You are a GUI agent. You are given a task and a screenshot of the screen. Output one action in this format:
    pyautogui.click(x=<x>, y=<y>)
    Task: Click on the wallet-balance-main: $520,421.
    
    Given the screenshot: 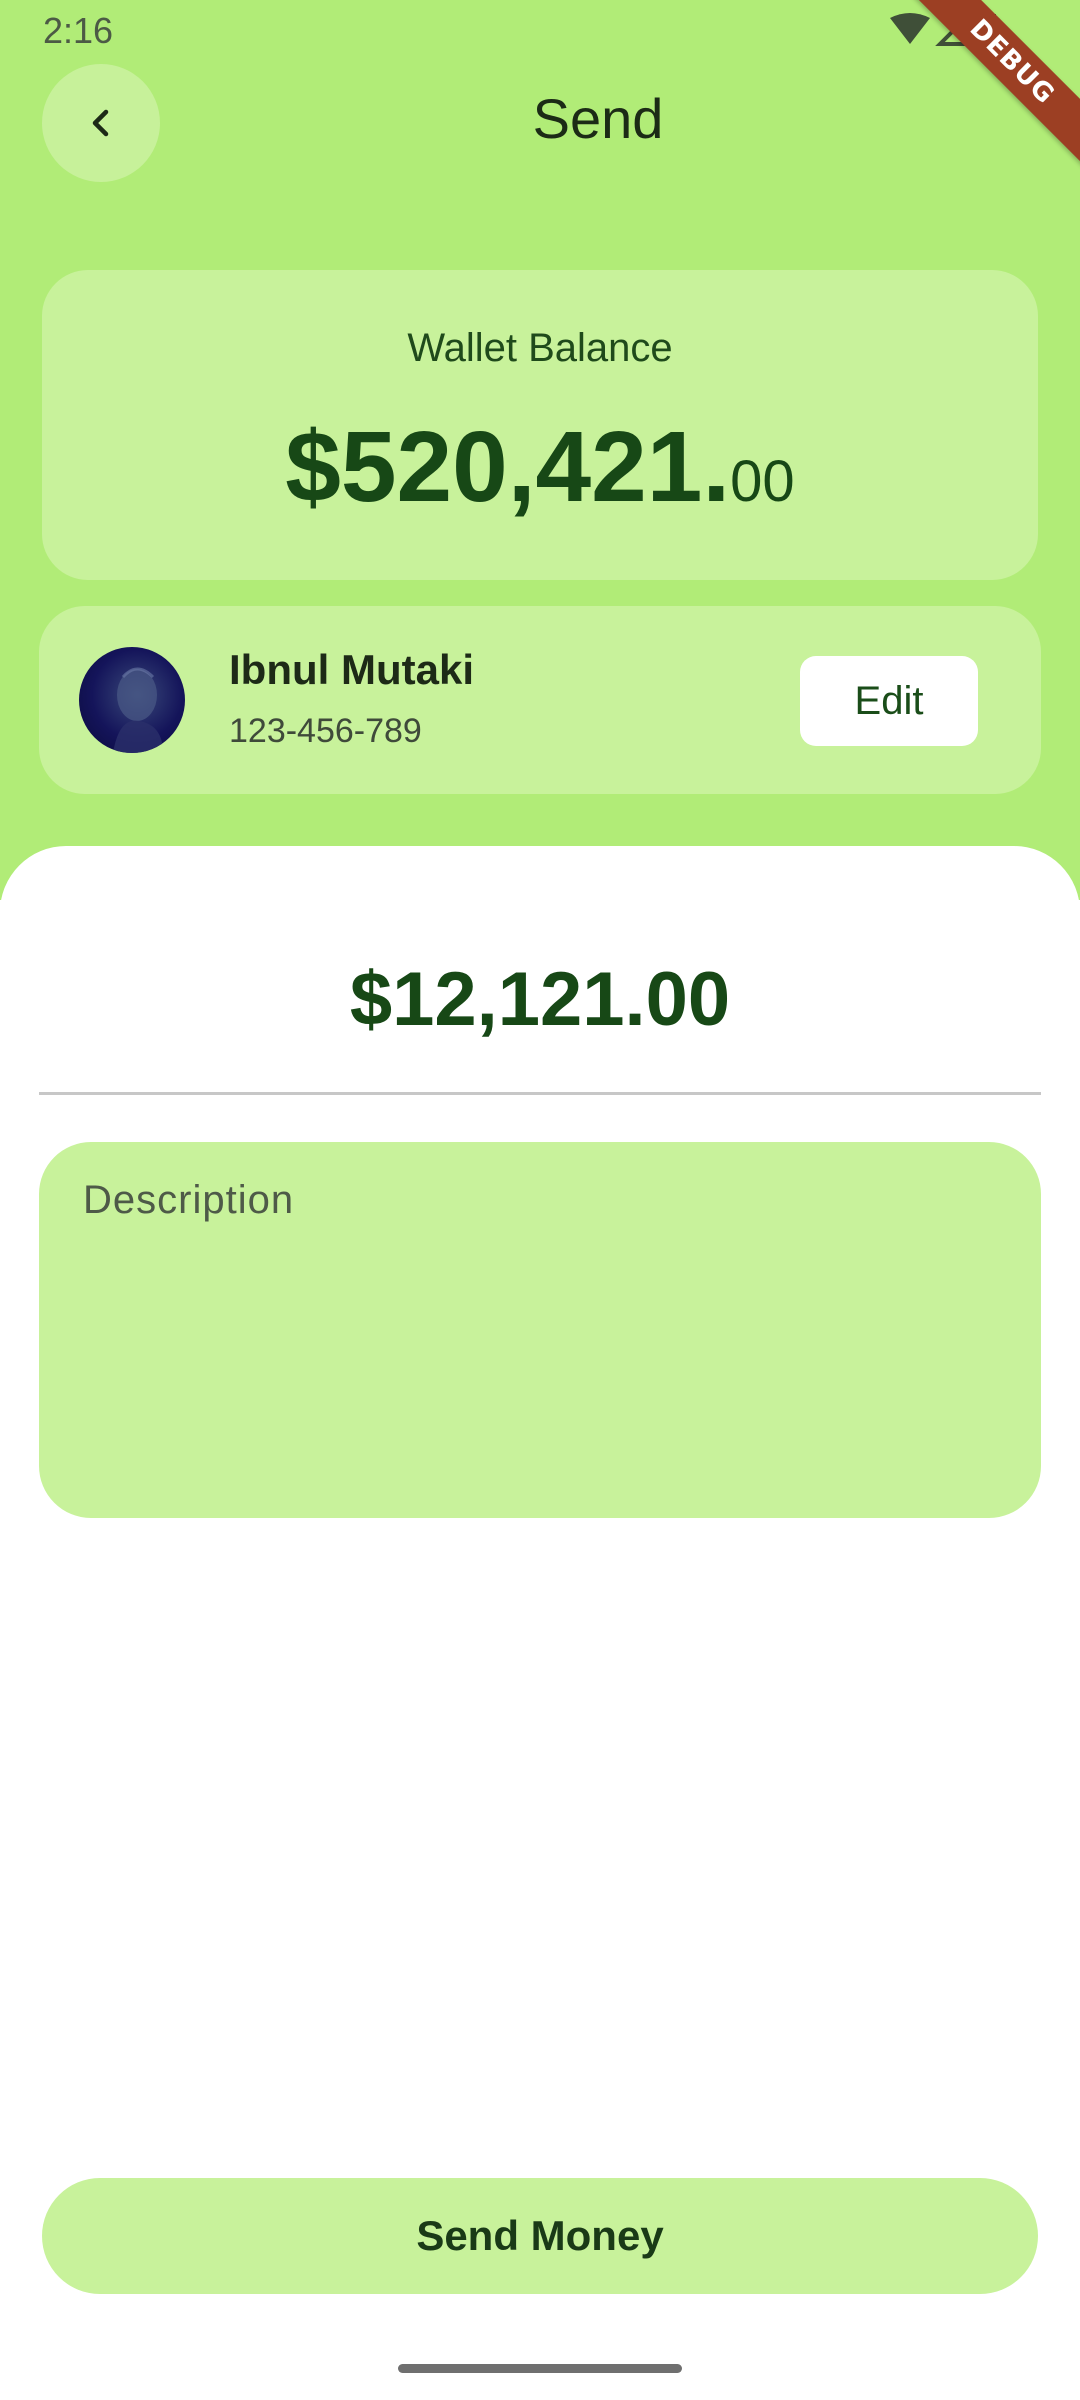 What is the action you would take?
    pyautogui.click(x=508, y=467)
    